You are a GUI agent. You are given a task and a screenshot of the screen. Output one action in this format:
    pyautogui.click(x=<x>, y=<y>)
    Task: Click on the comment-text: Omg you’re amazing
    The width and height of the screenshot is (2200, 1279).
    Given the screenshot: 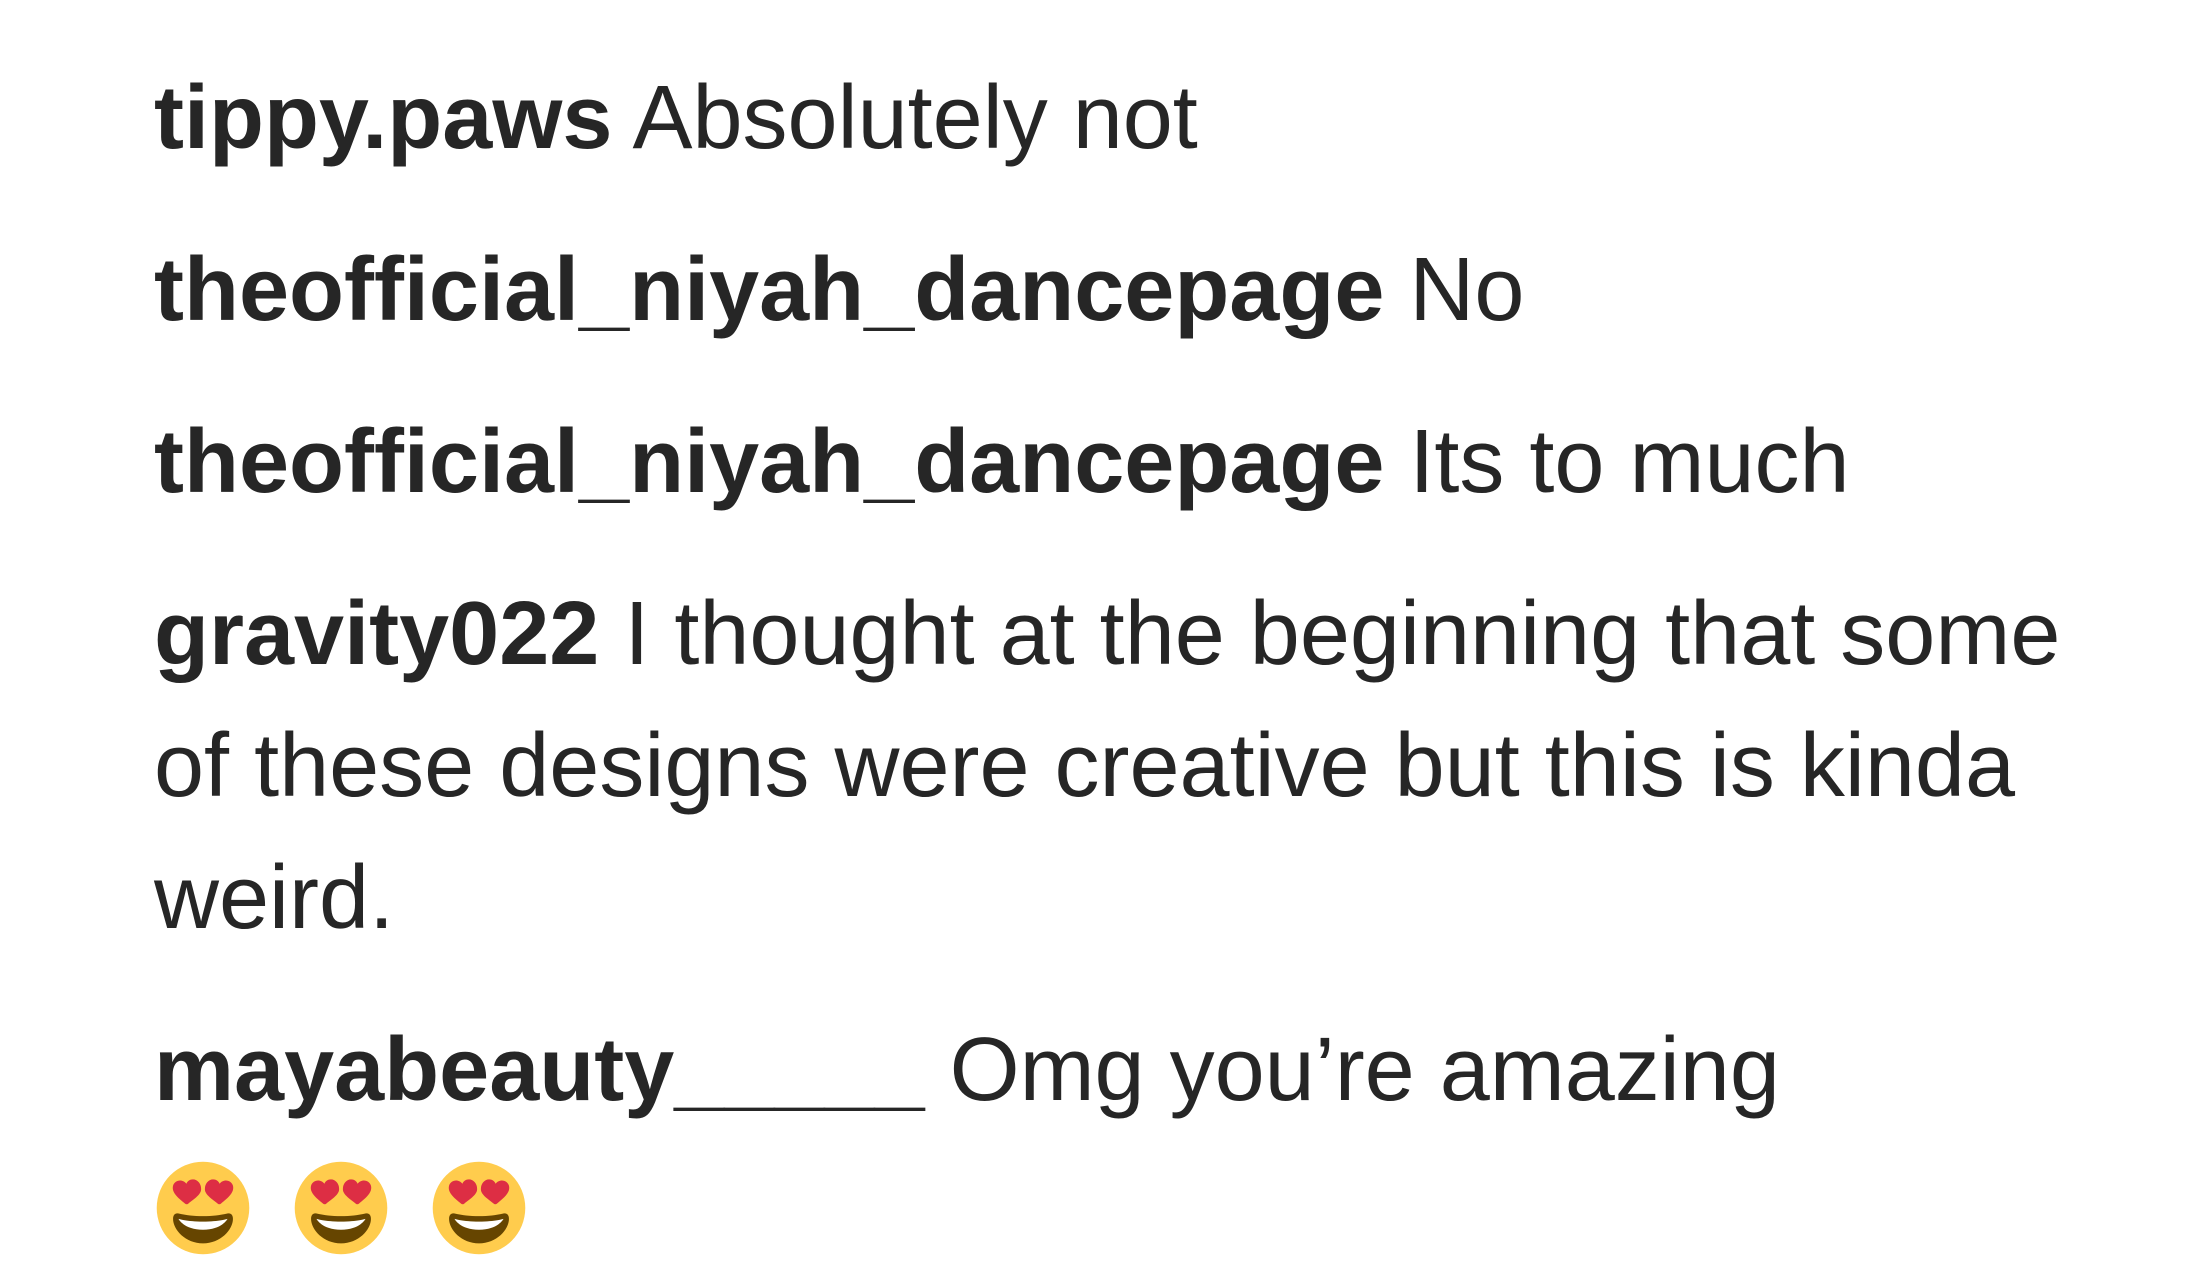 What is the action you would take?
    pyautogui.click(x=1364, y=1070)
    